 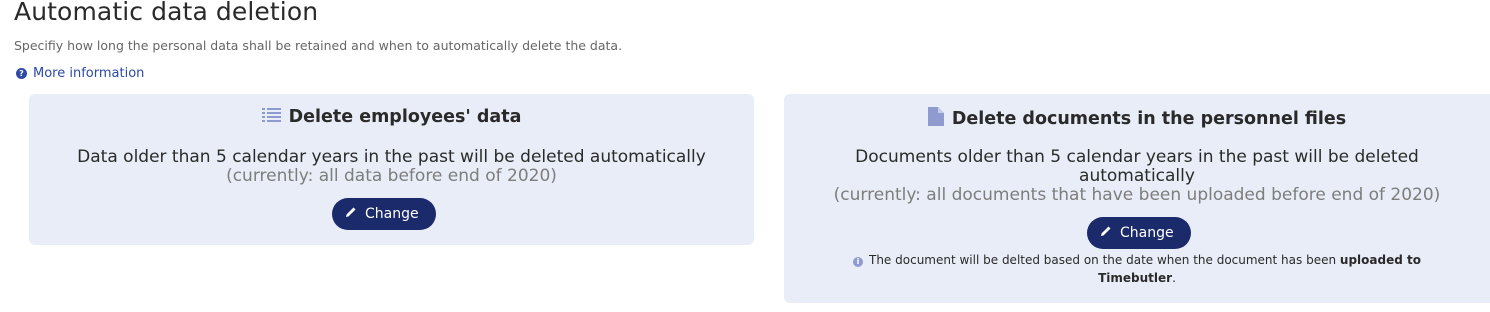 I want to click on more-information-label: More information, so click(x=89, y=73).